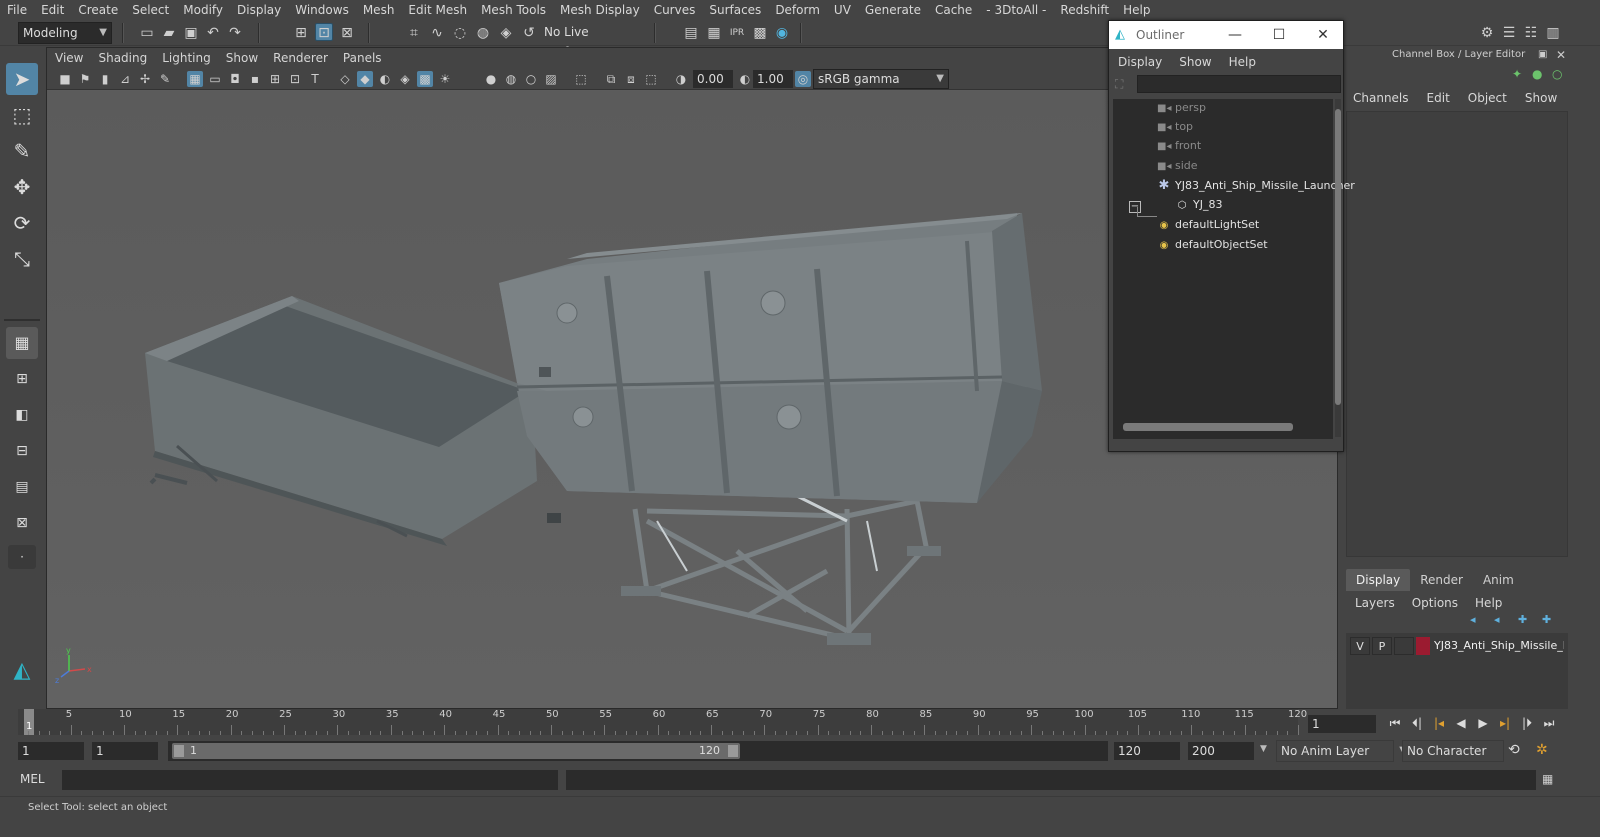 Image resolution: width=1600 pixels, height=837 pixels. What do you see at coordinates (1194, 62) in the screenshot?
I see `ol-menu-show: Show` at bounding box center [1194, 62].